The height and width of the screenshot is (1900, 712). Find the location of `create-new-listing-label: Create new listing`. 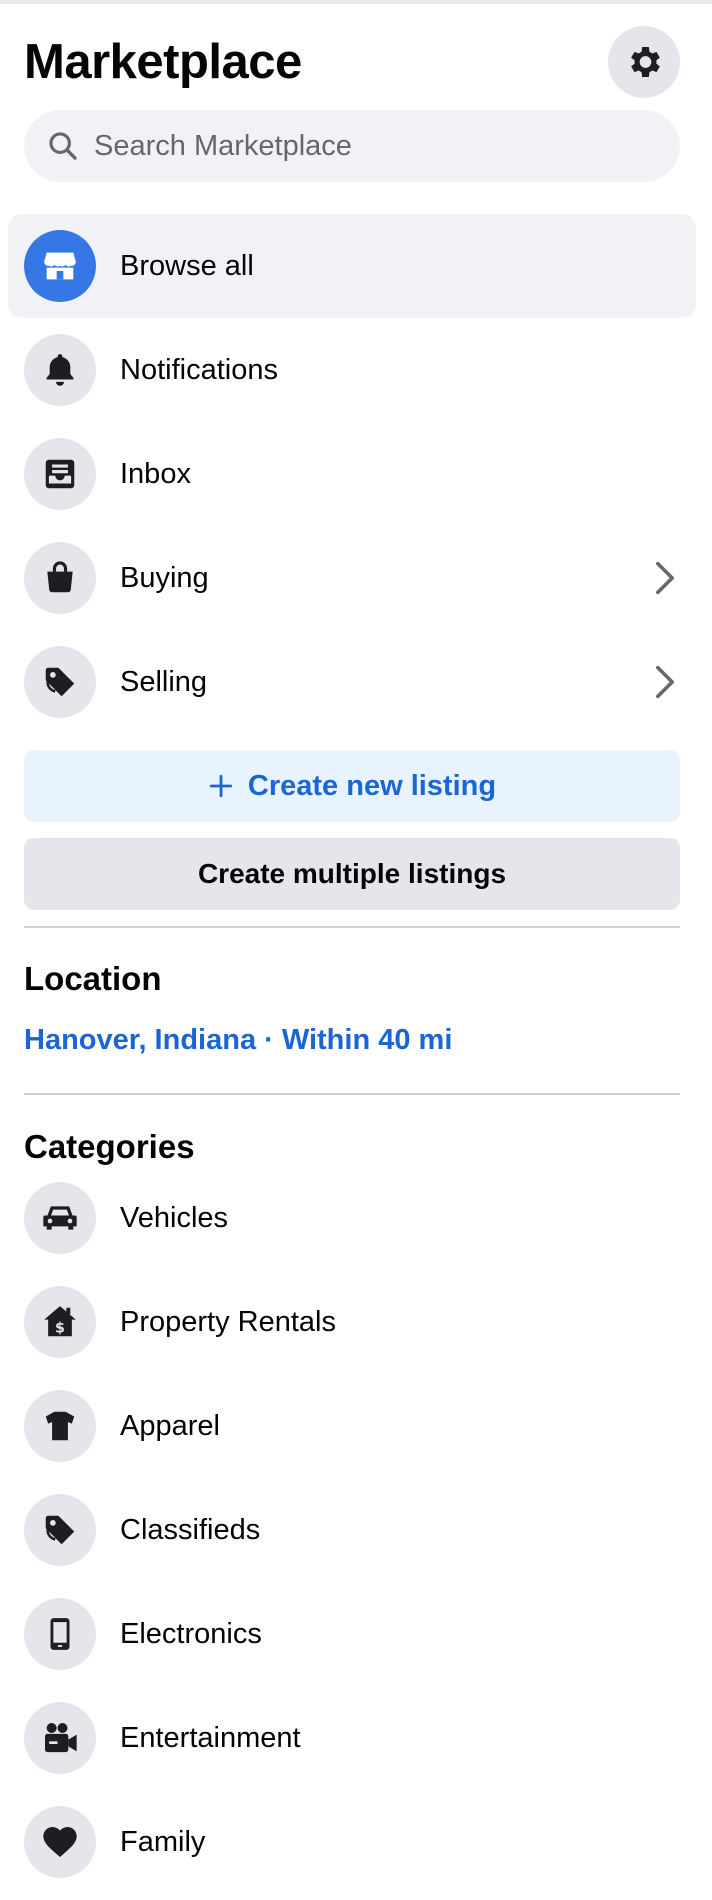

create-new-listing-label: Create new listing is located at coordinates (372, 785).